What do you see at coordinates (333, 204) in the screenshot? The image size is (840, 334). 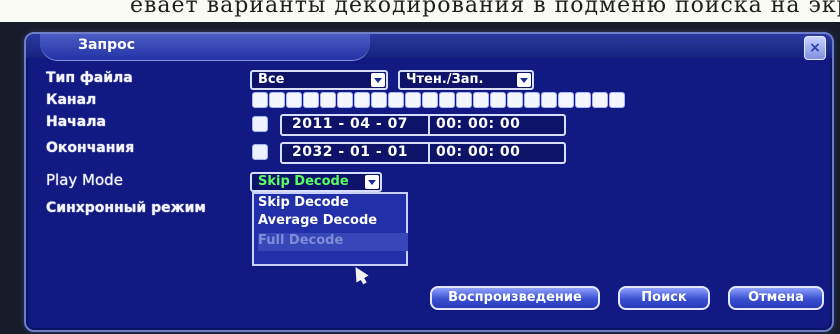 I see `dropdown-option-skip-decode: Skip Decode` at bounding box center [333, 204].